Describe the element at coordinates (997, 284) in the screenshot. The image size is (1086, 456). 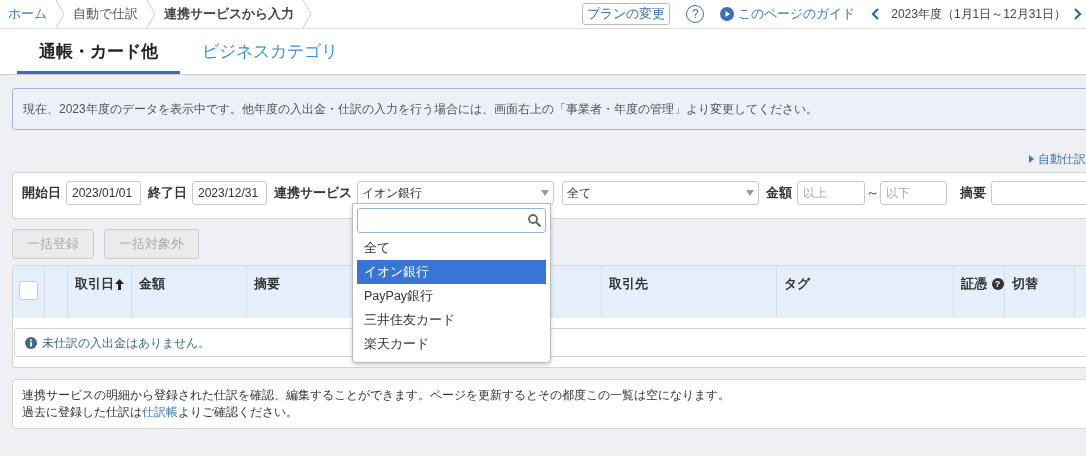
I see `help-icon: ?` at that location.